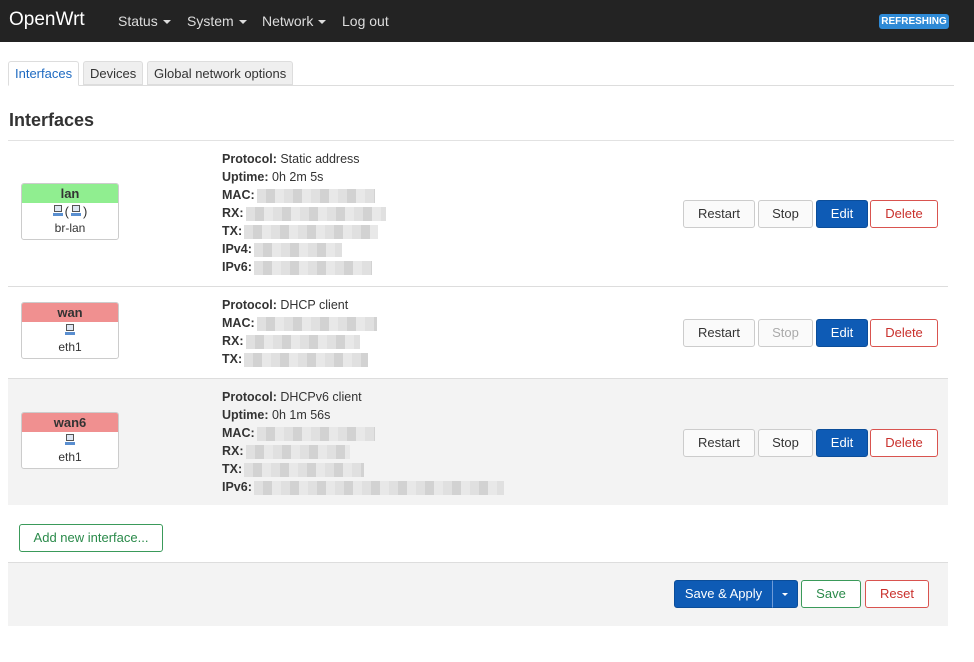 The height and width of the screenshot is (662, 974). What do you see at coordinates (70, 422) in the screenshot?
I see `interface-name: wan6` at bounding box center [70, 422].